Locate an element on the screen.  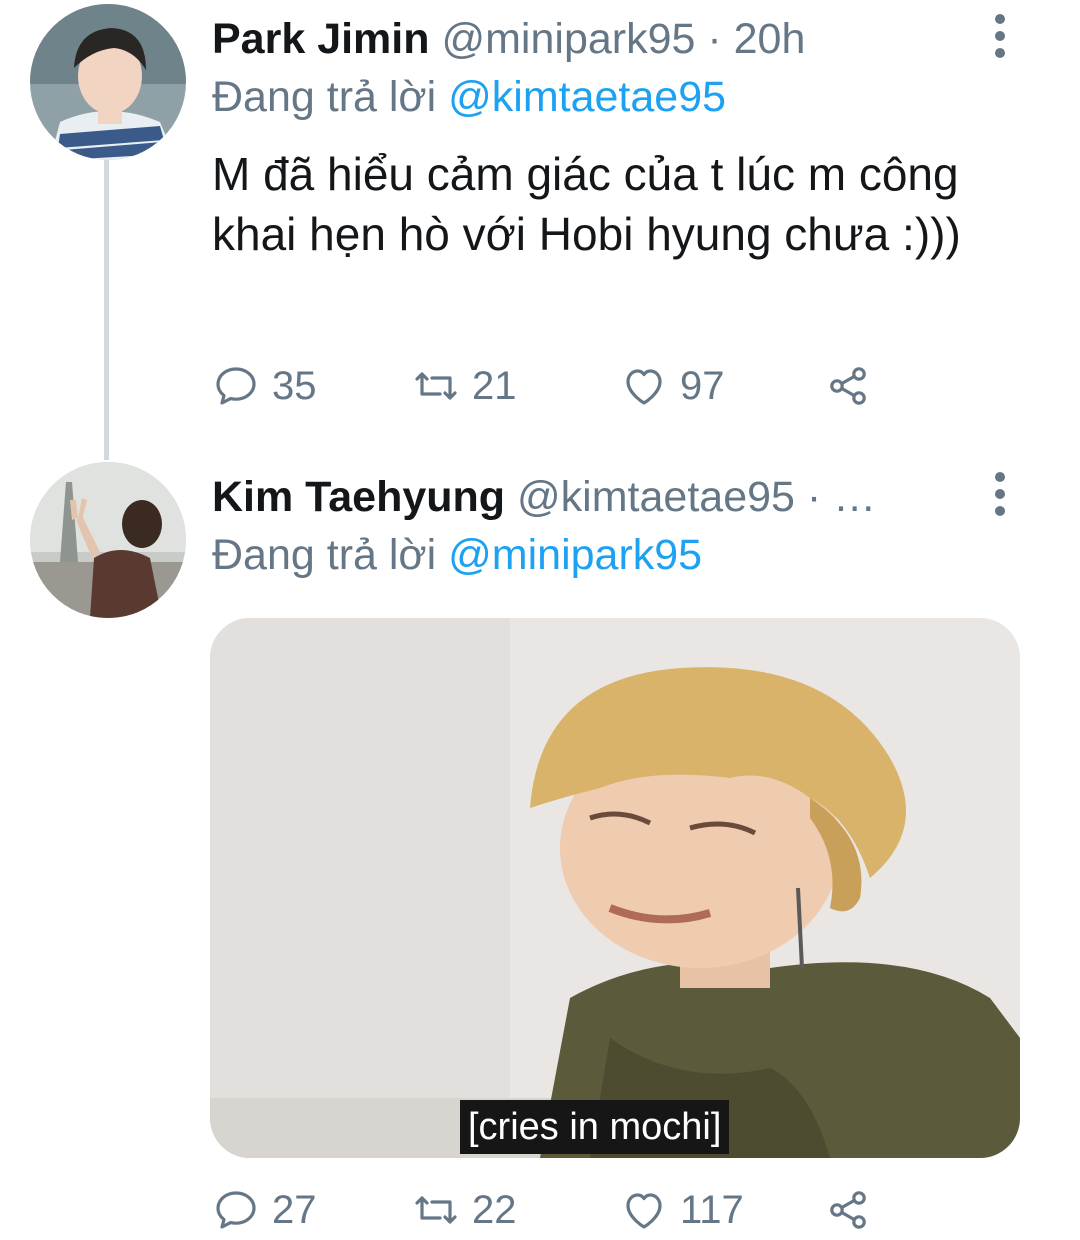
media-caption: [cries in mochi] is located at coordinates (595, 1127).